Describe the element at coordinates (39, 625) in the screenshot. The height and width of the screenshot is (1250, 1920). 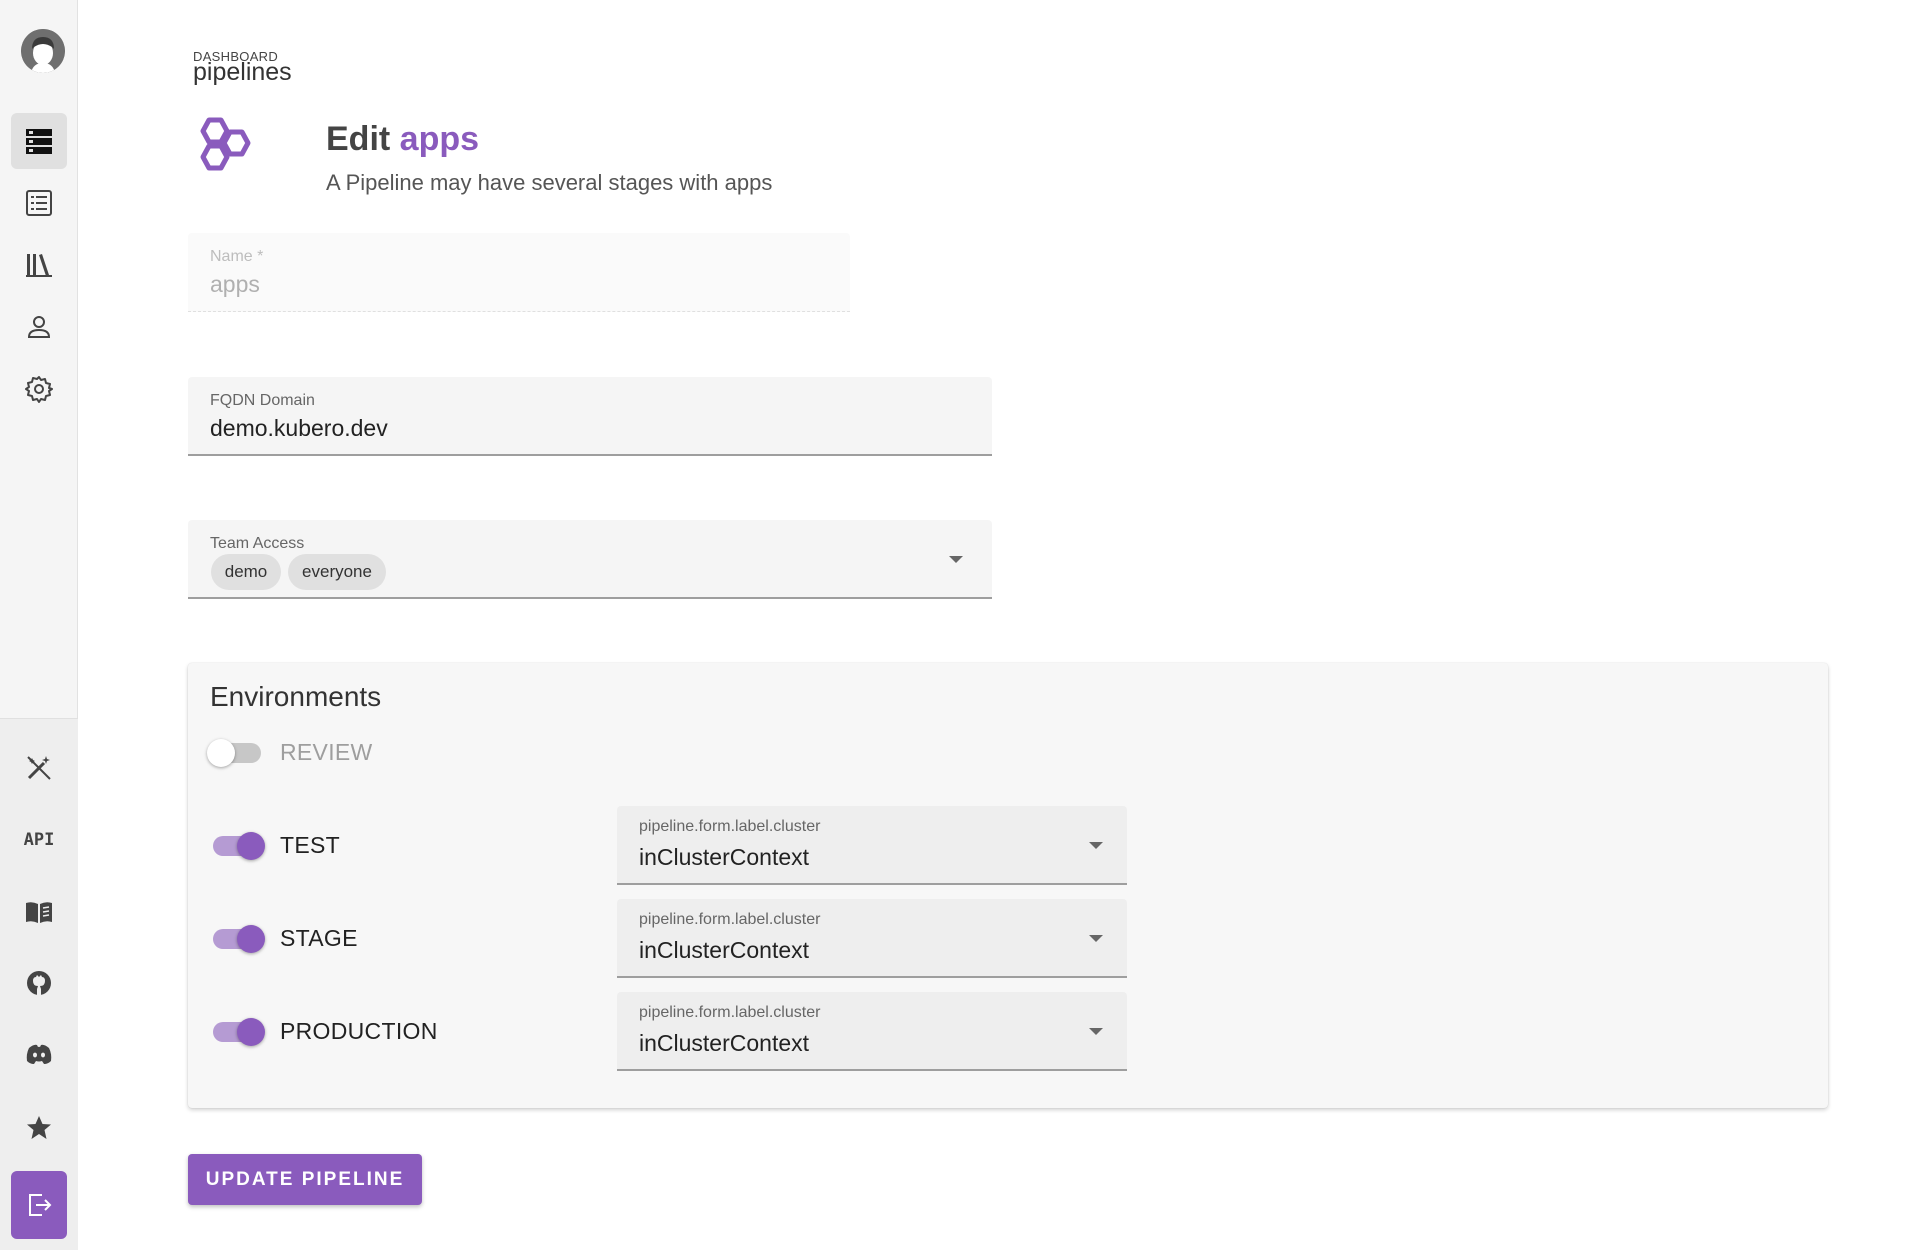
I see `sidebar: API` at that location.